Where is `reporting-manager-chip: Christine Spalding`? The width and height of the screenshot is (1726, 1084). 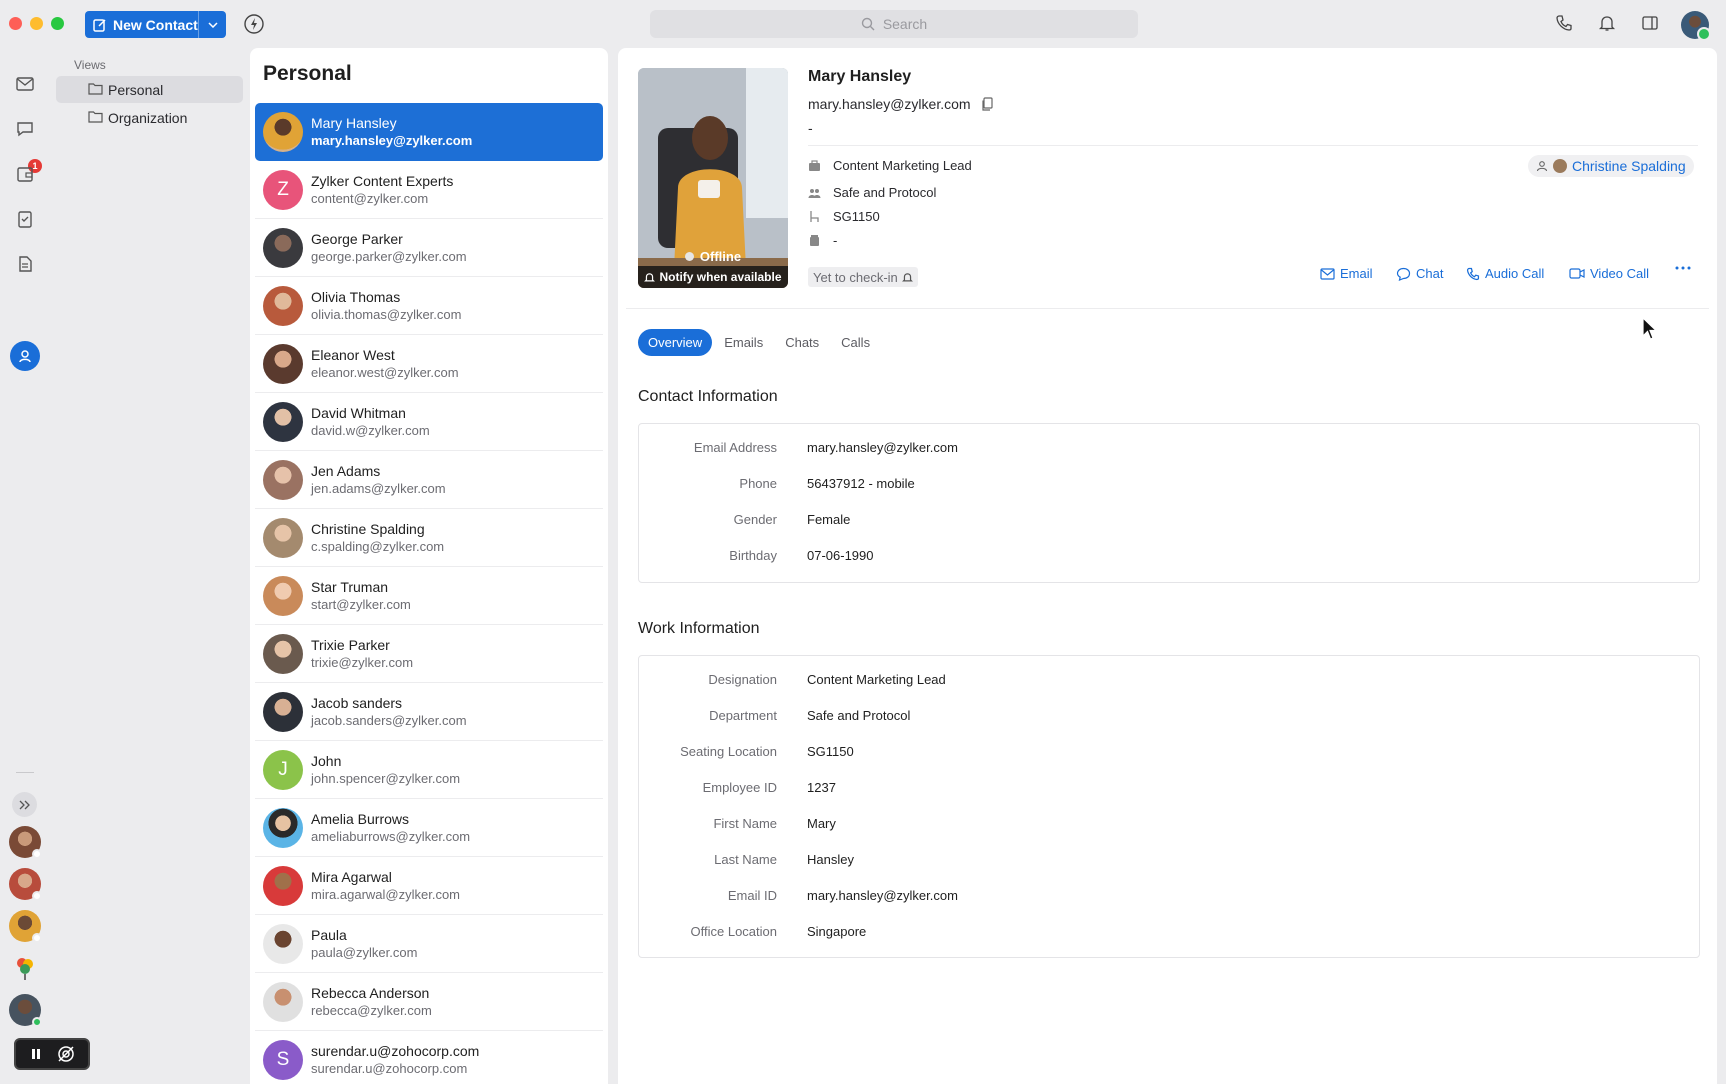 reporting-manager-chip: Christine Spalding is located at coordinates (1611, 166).